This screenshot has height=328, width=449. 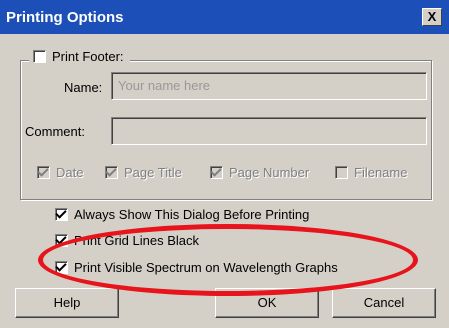 I want to click on grid-lines-option: Print Grid Lines Black, so click(x=127, y=240).